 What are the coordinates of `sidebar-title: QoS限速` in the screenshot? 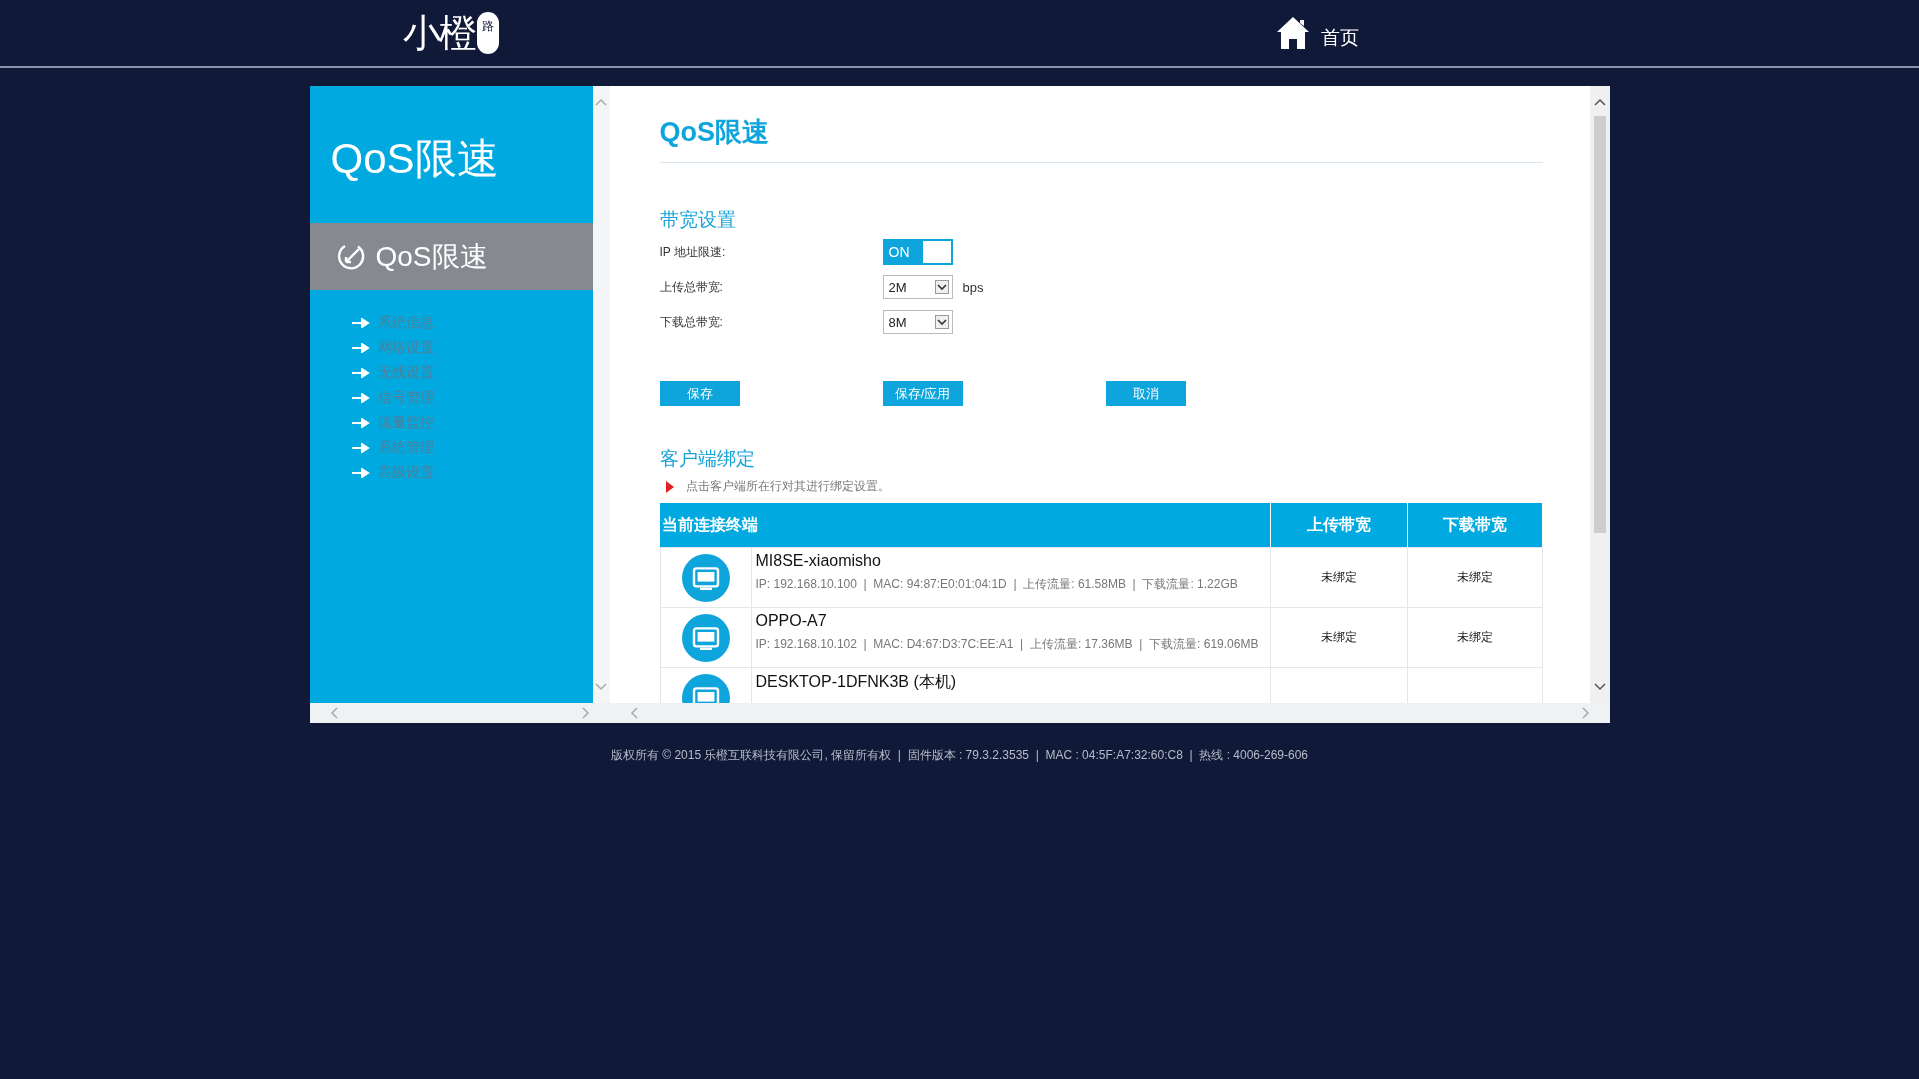 It's located at (414, 159).